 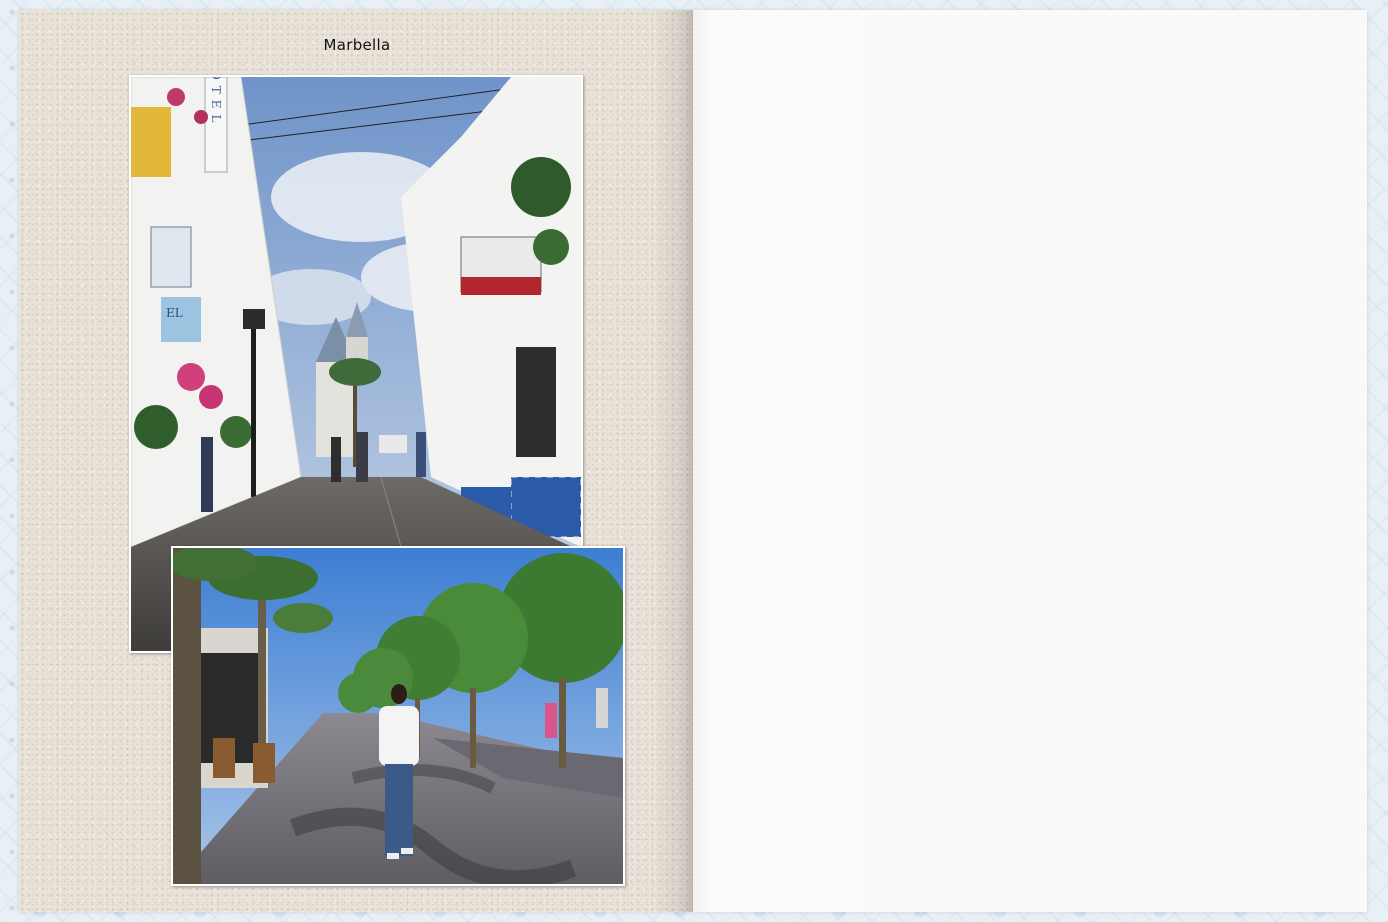 What do you see at coordinates (174, 313) in the screenshot?
I see `el-sign-text: EL` at bounding box center [174, 313].